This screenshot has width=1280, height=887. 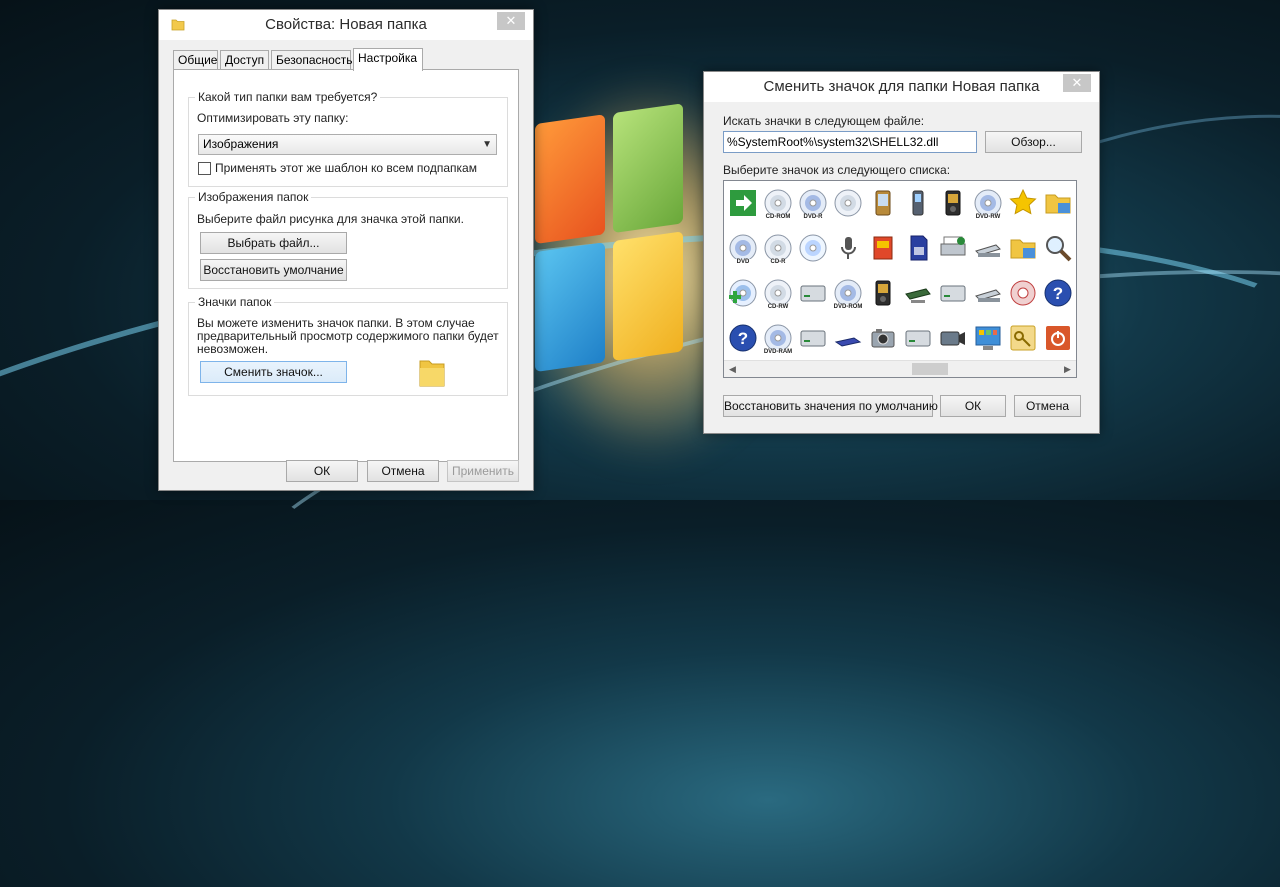 What do you see at coordinates (848, 293) in the screenshot?
I see `dvd-rom-icon: DVD-ROM` at bounding box center [848, 293].